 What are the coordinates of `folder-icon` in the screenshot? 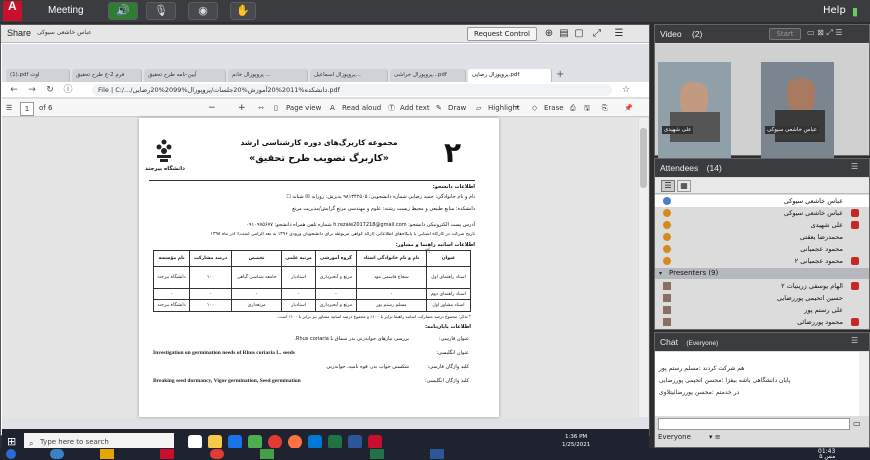 It's located at (107, 454).